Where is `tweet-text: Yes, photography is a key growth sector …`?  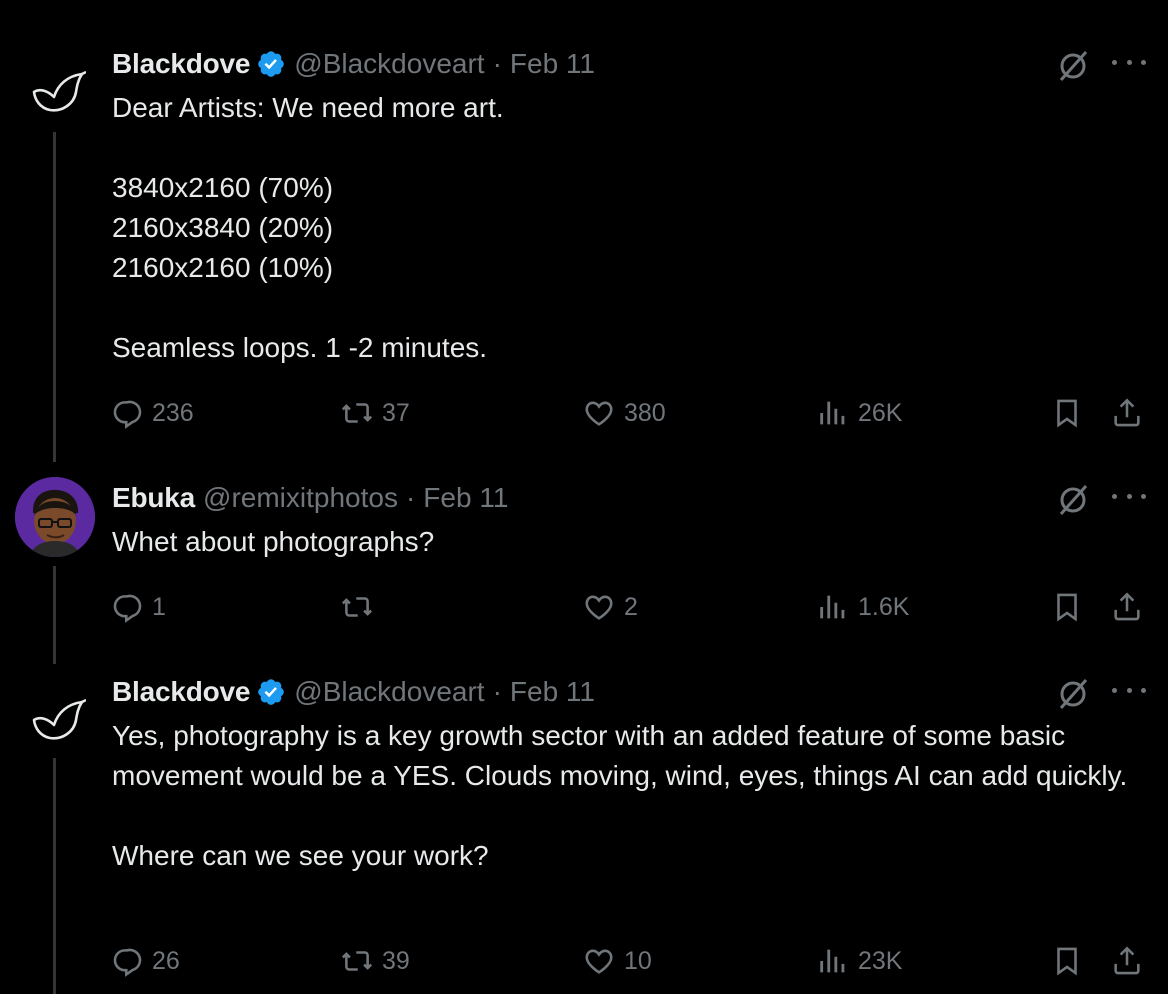 tweet-text: Yes, photography is a key growth sector … is located at coordinates (620, 795).